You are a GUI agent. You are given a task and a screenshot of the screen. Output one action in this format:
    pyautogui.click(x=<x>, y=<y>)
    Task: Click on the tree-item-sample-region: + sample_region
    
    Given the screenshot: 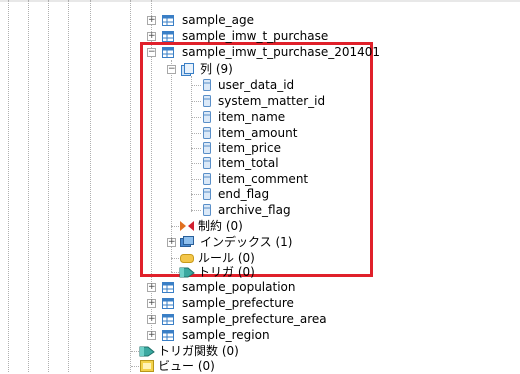 What is the action you would take?
    pyautogui.click(x=245, y=335)
    